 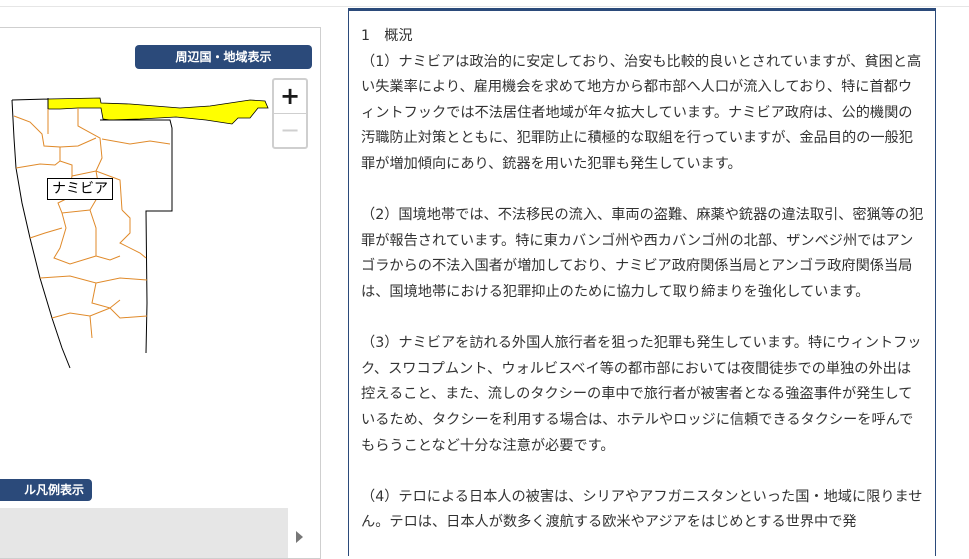 What do you see at coordinates (484, 6) in the screenshot?
I see `top-divider` at bounding box center [484, 6].